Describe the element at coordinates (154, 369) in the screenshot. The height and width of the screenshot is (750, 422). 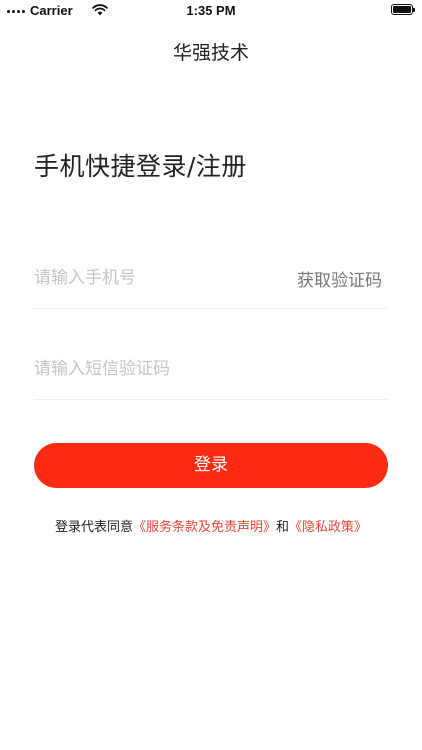
I see `sms-code-input` at that location.